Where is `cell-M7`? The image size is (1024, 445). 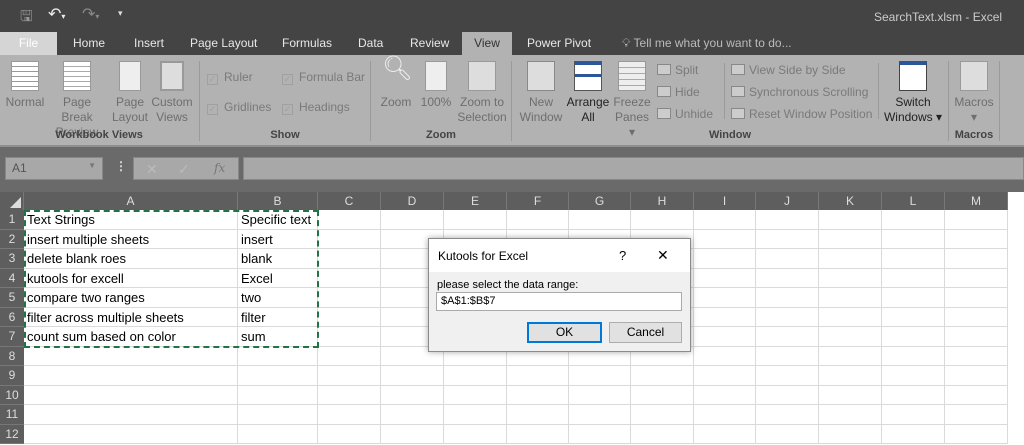
cell-M7 is located at coordinates (976, 337).